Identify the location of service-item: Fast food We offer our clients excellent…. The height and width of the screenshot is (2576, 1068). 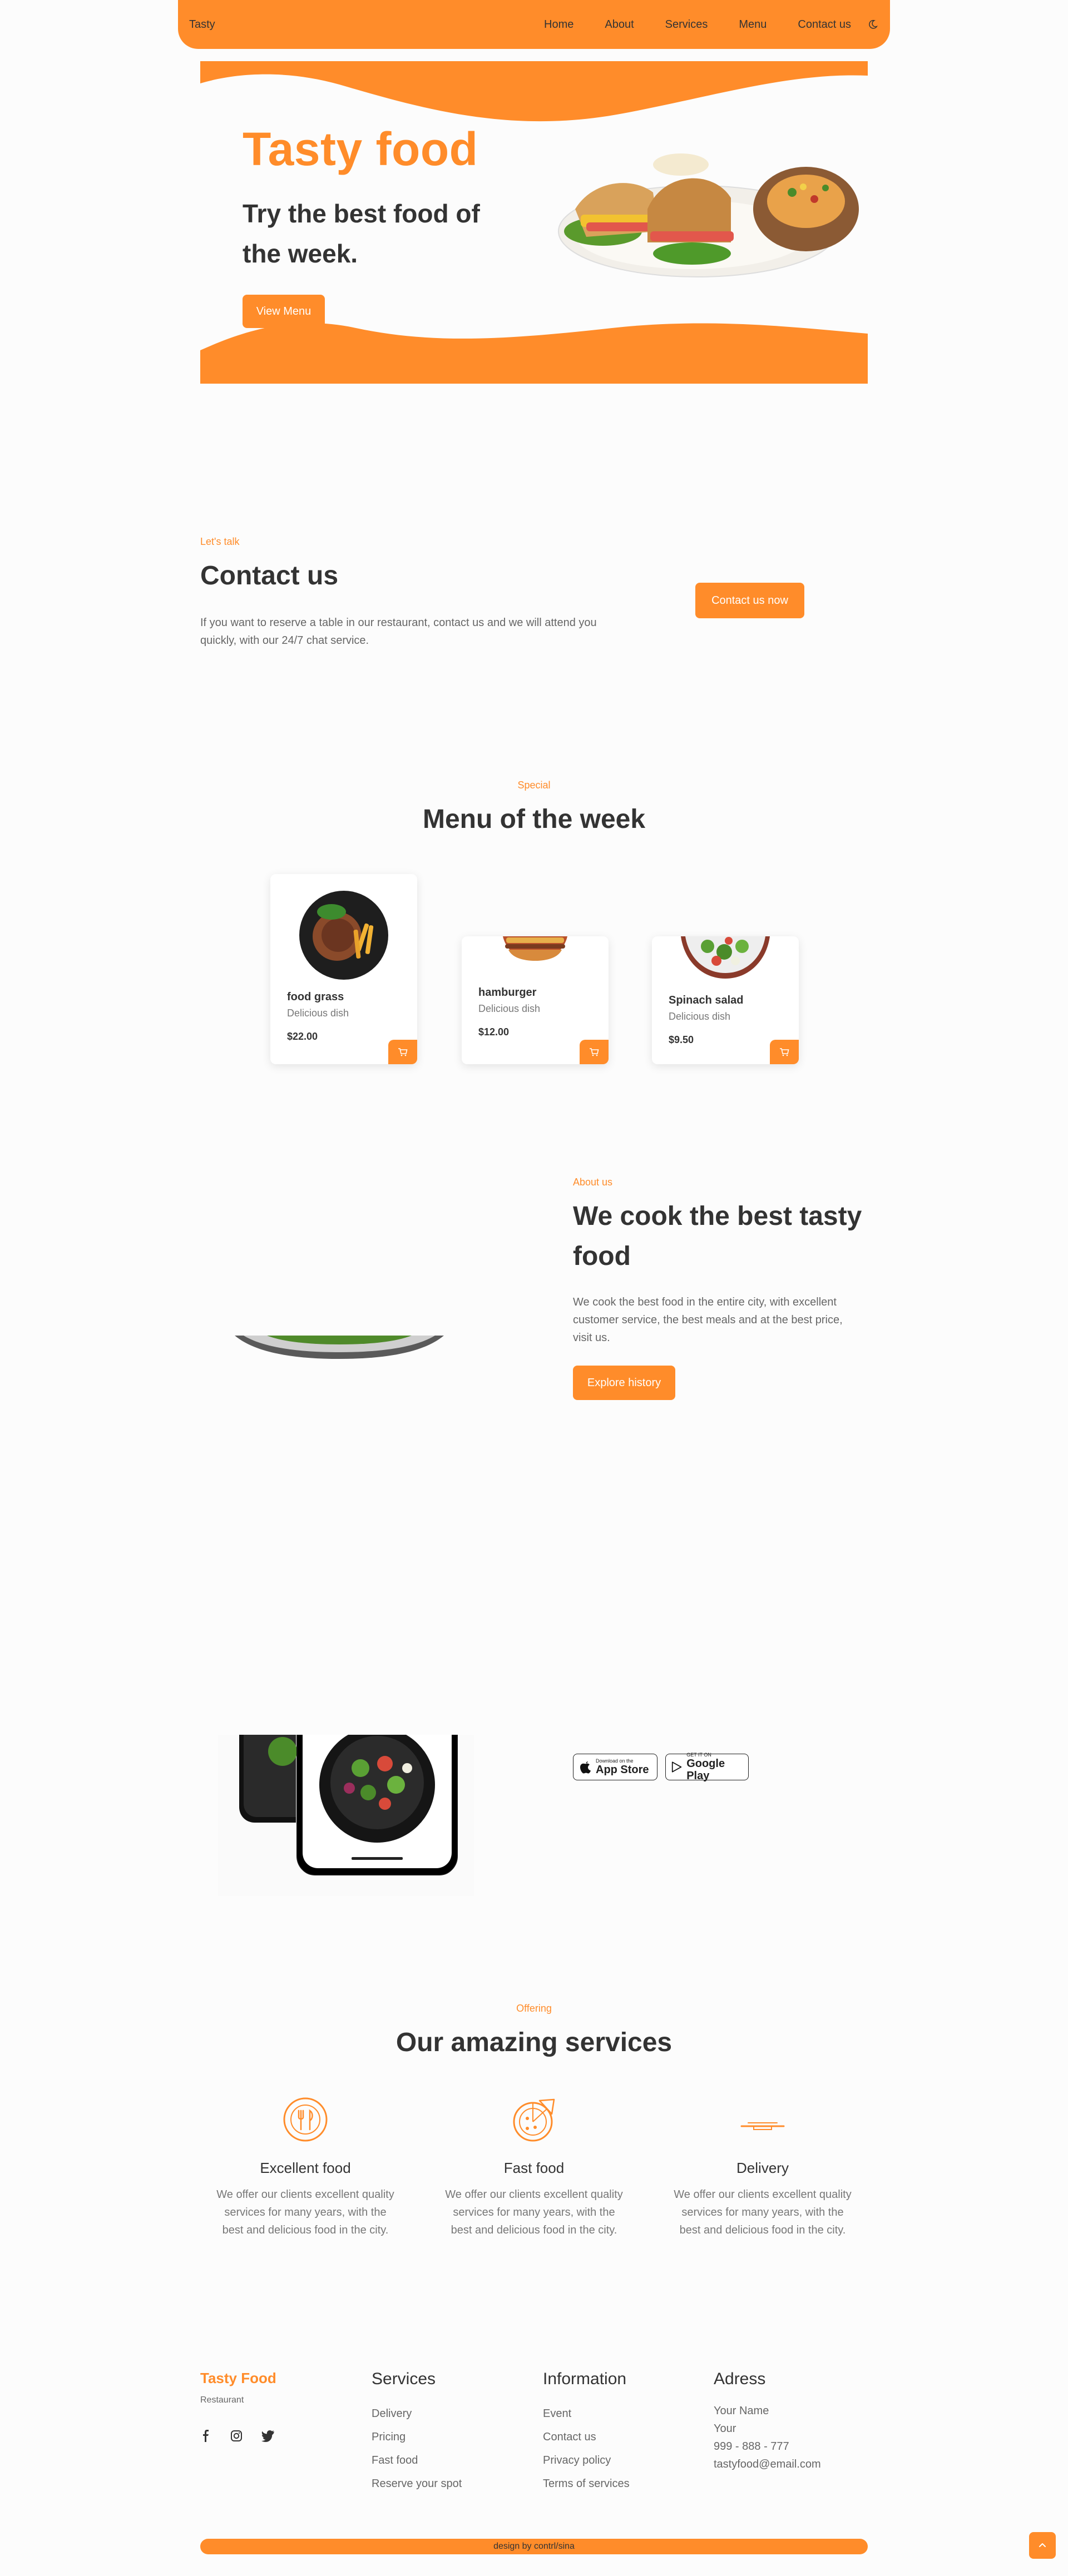
(534, 2167).